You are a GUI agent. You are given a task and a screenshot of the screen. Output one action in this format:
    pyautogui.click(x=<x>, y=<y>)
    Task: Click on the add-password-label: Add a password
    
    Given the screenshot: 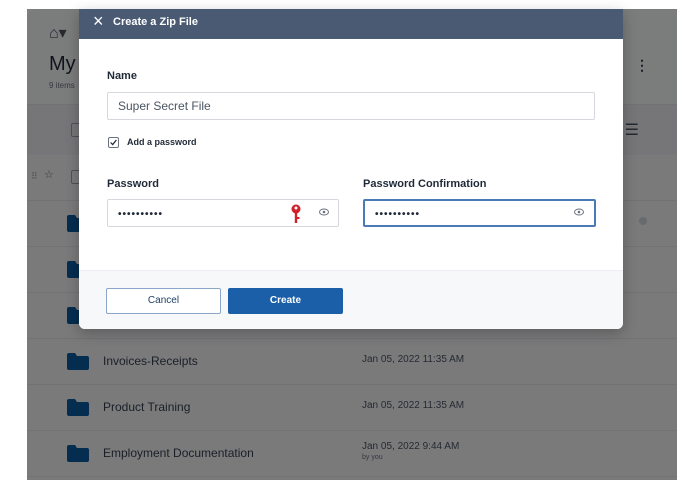 What is the action you would take?
    pyautogui.click(x=162, y=142)
    